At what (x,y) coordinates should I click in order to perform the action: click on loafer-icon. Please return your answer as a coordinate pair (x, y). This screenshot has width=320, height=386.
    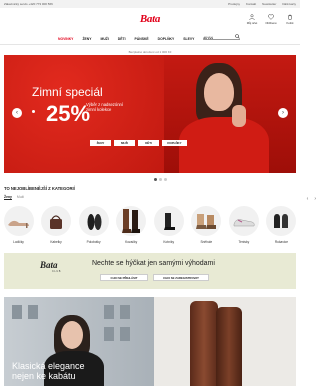
    Looking at the image, I should click on (93, 221).